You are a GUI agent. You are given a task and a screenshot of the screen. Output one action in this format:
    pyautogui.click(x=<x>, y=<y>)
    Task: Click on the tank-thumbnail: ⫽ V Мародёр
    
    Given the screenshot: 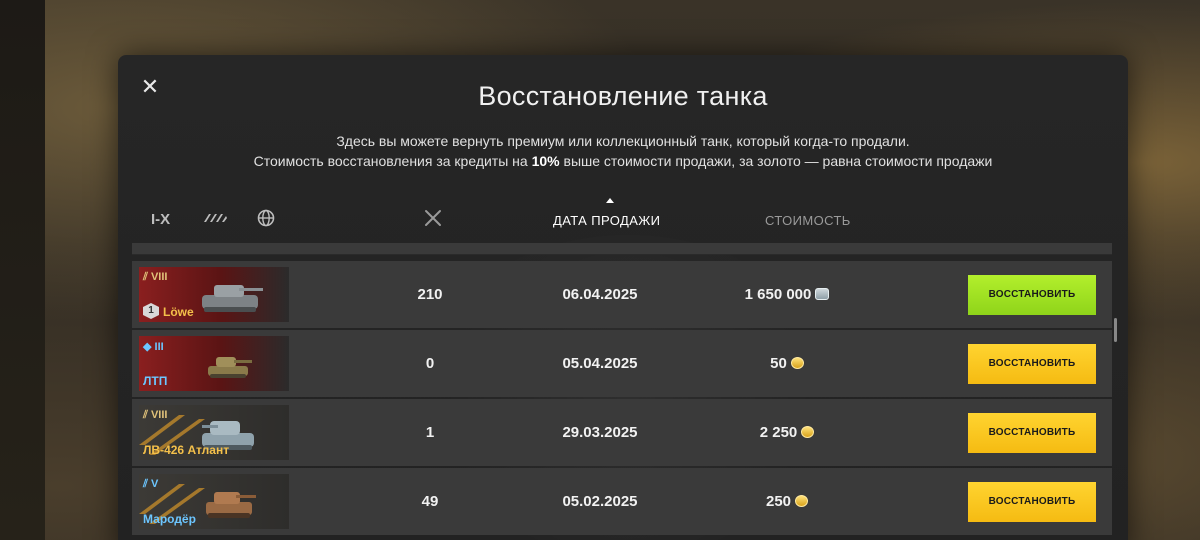 What is the action you would take?
    pyautogui.click(x=214, y=501)
    